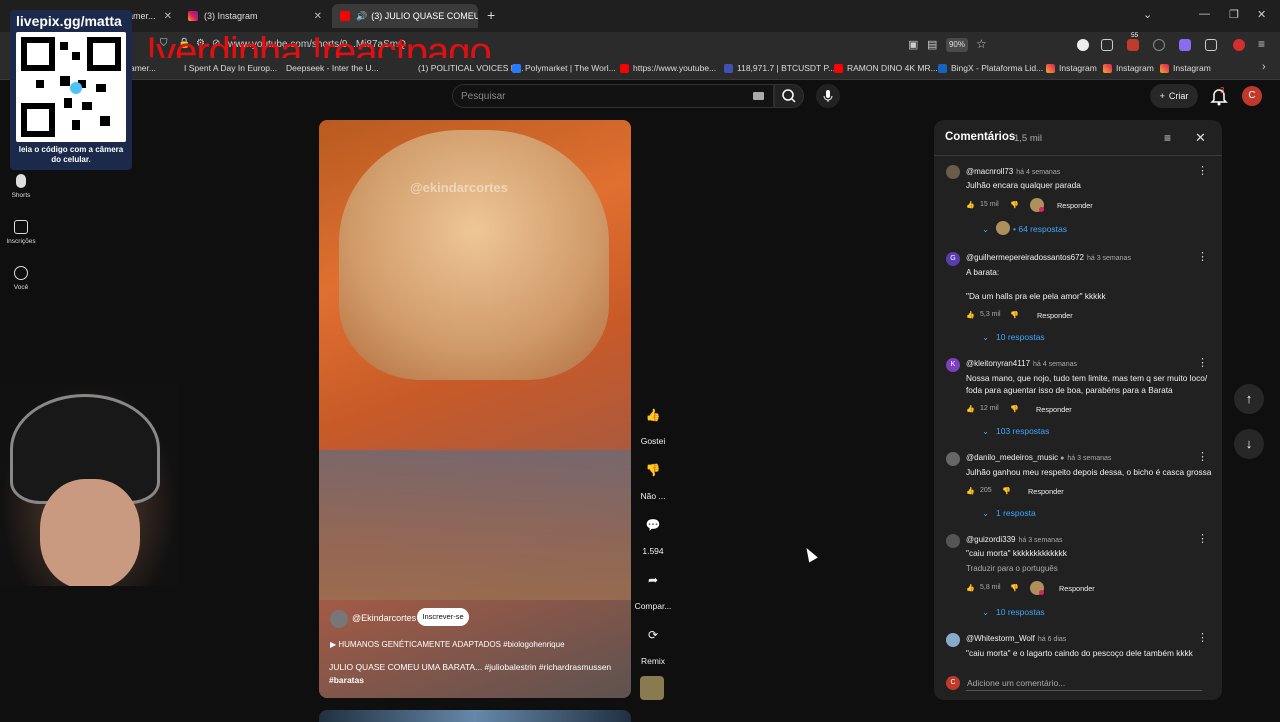 The image size is (1280, 722). Describe the element at coordinates (384, 618) in the screenshot. I see `channel-name: @Ekindarcortes` at that location.